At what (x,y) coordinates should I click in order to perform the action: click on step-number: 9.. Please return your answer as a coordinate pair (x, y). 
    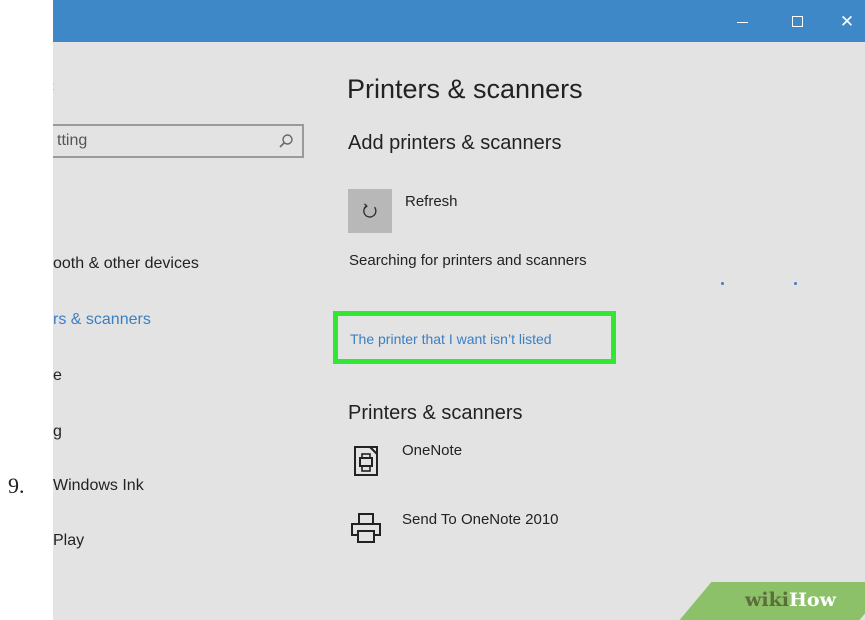
    Looking at the image, I should click on (16, 485).